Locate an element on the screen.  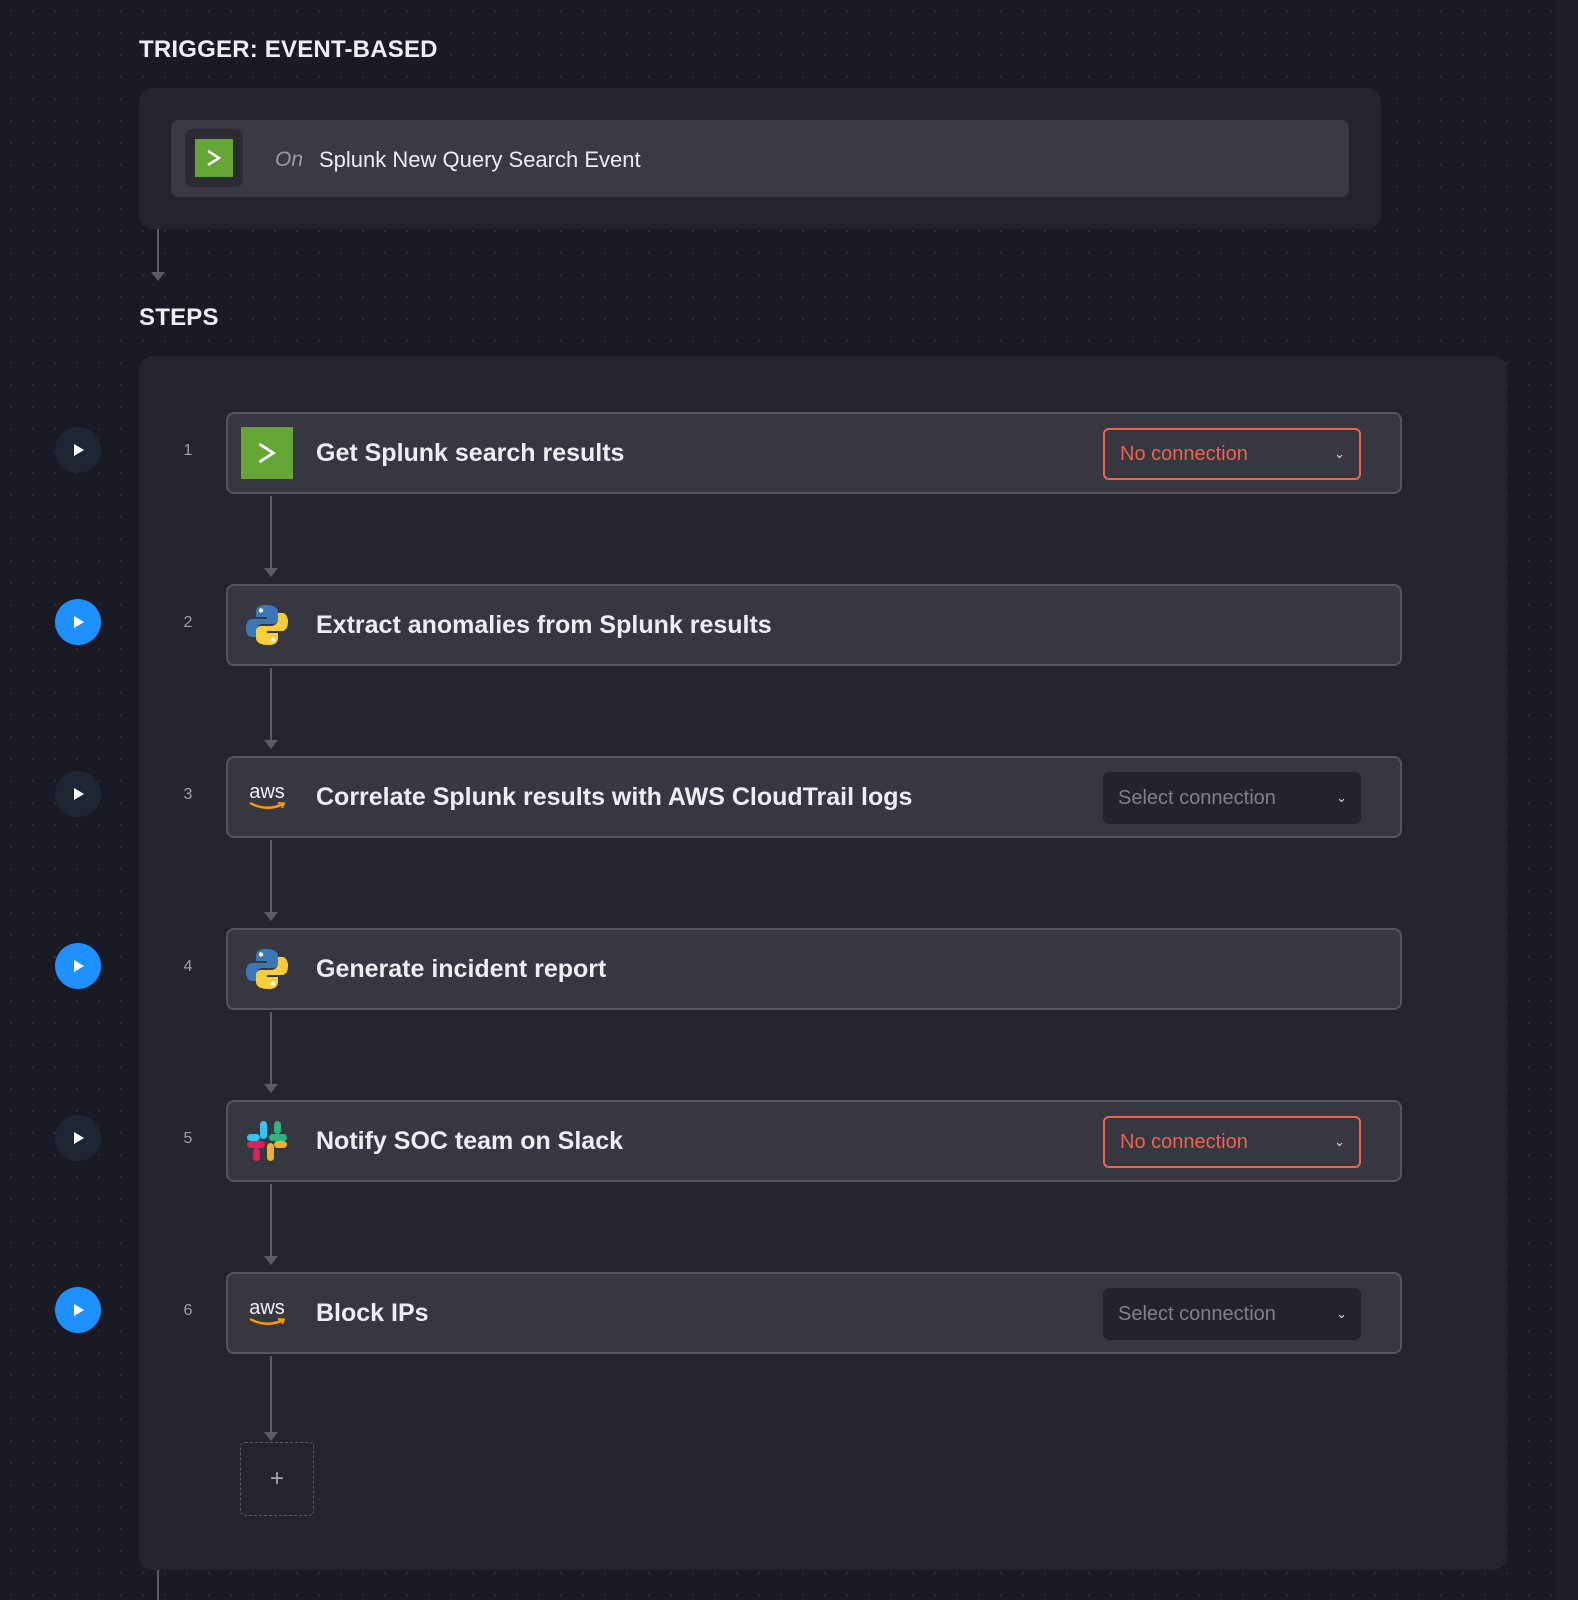
step-2-run-button is located at coordinates (78, 622).